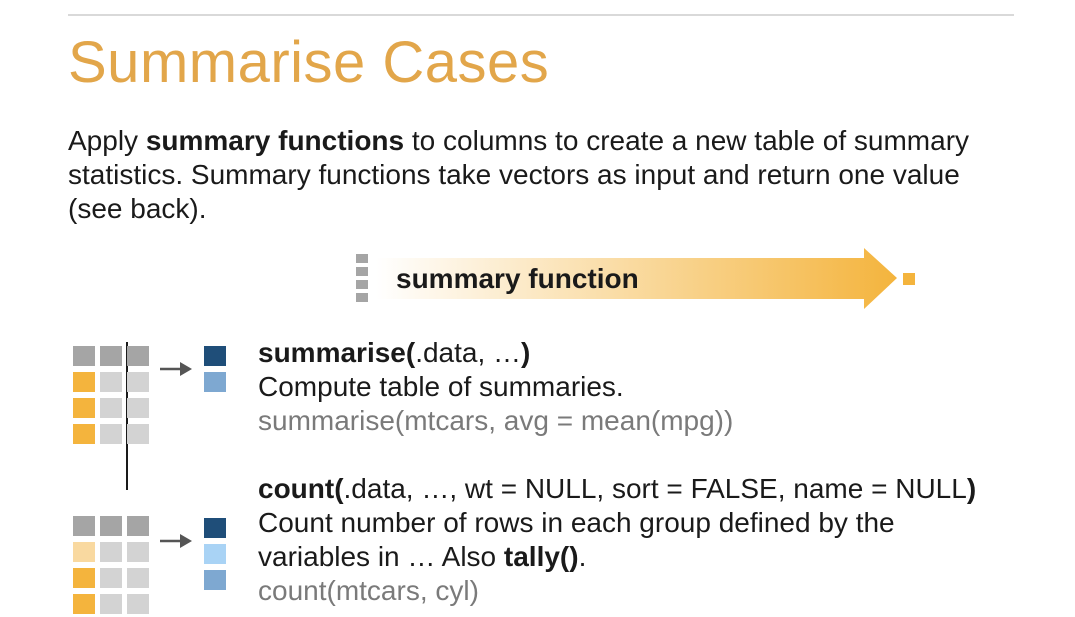 This screenshot has width=1075, height=617. Describe the element at coordinates (441, 386) in the screenshot. I see `summarise-description: Compute table of summaries.` at that location.